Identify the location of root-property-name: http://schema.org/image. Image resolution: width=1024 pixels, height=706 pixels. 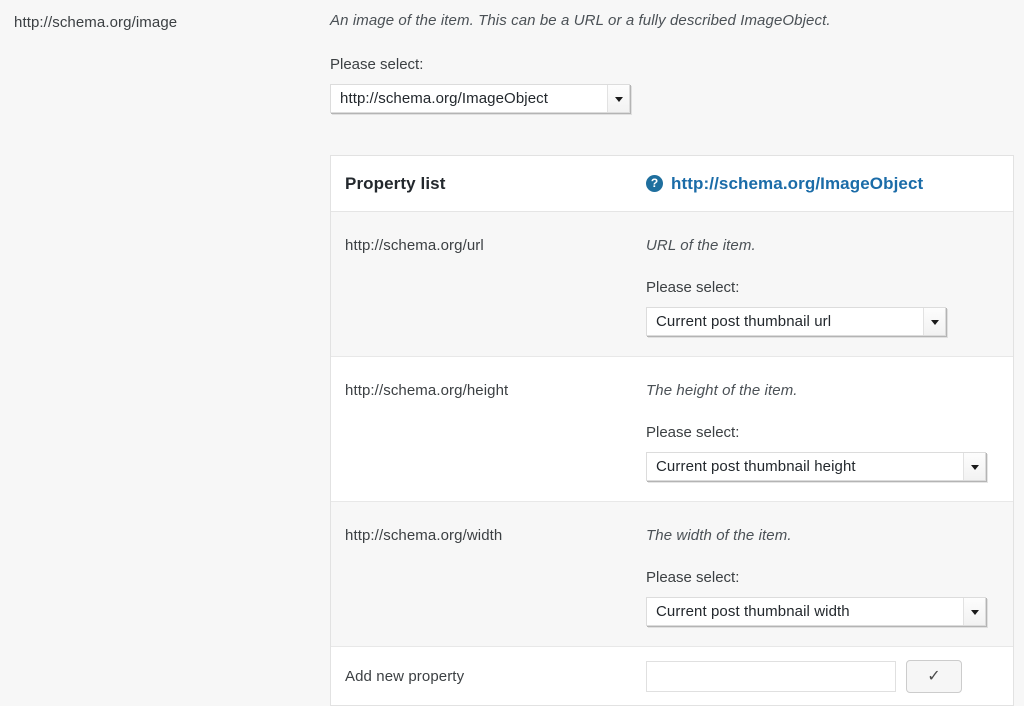
(96, 22).